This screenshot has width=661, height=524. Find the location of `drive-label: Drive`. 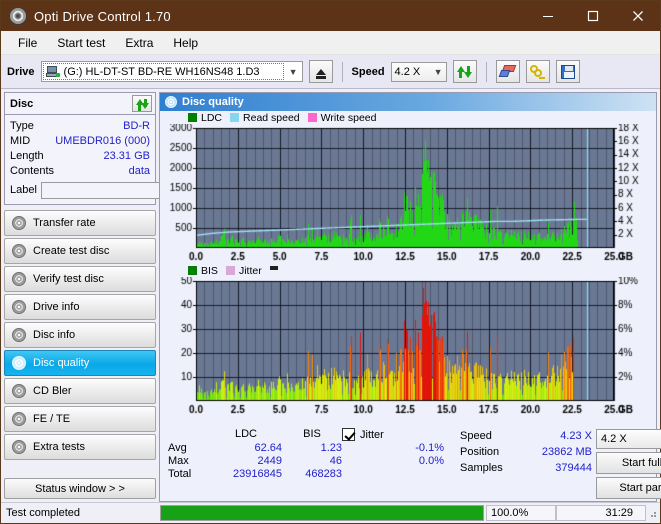

drive-label: Drive is located at coordinates (21, 71).